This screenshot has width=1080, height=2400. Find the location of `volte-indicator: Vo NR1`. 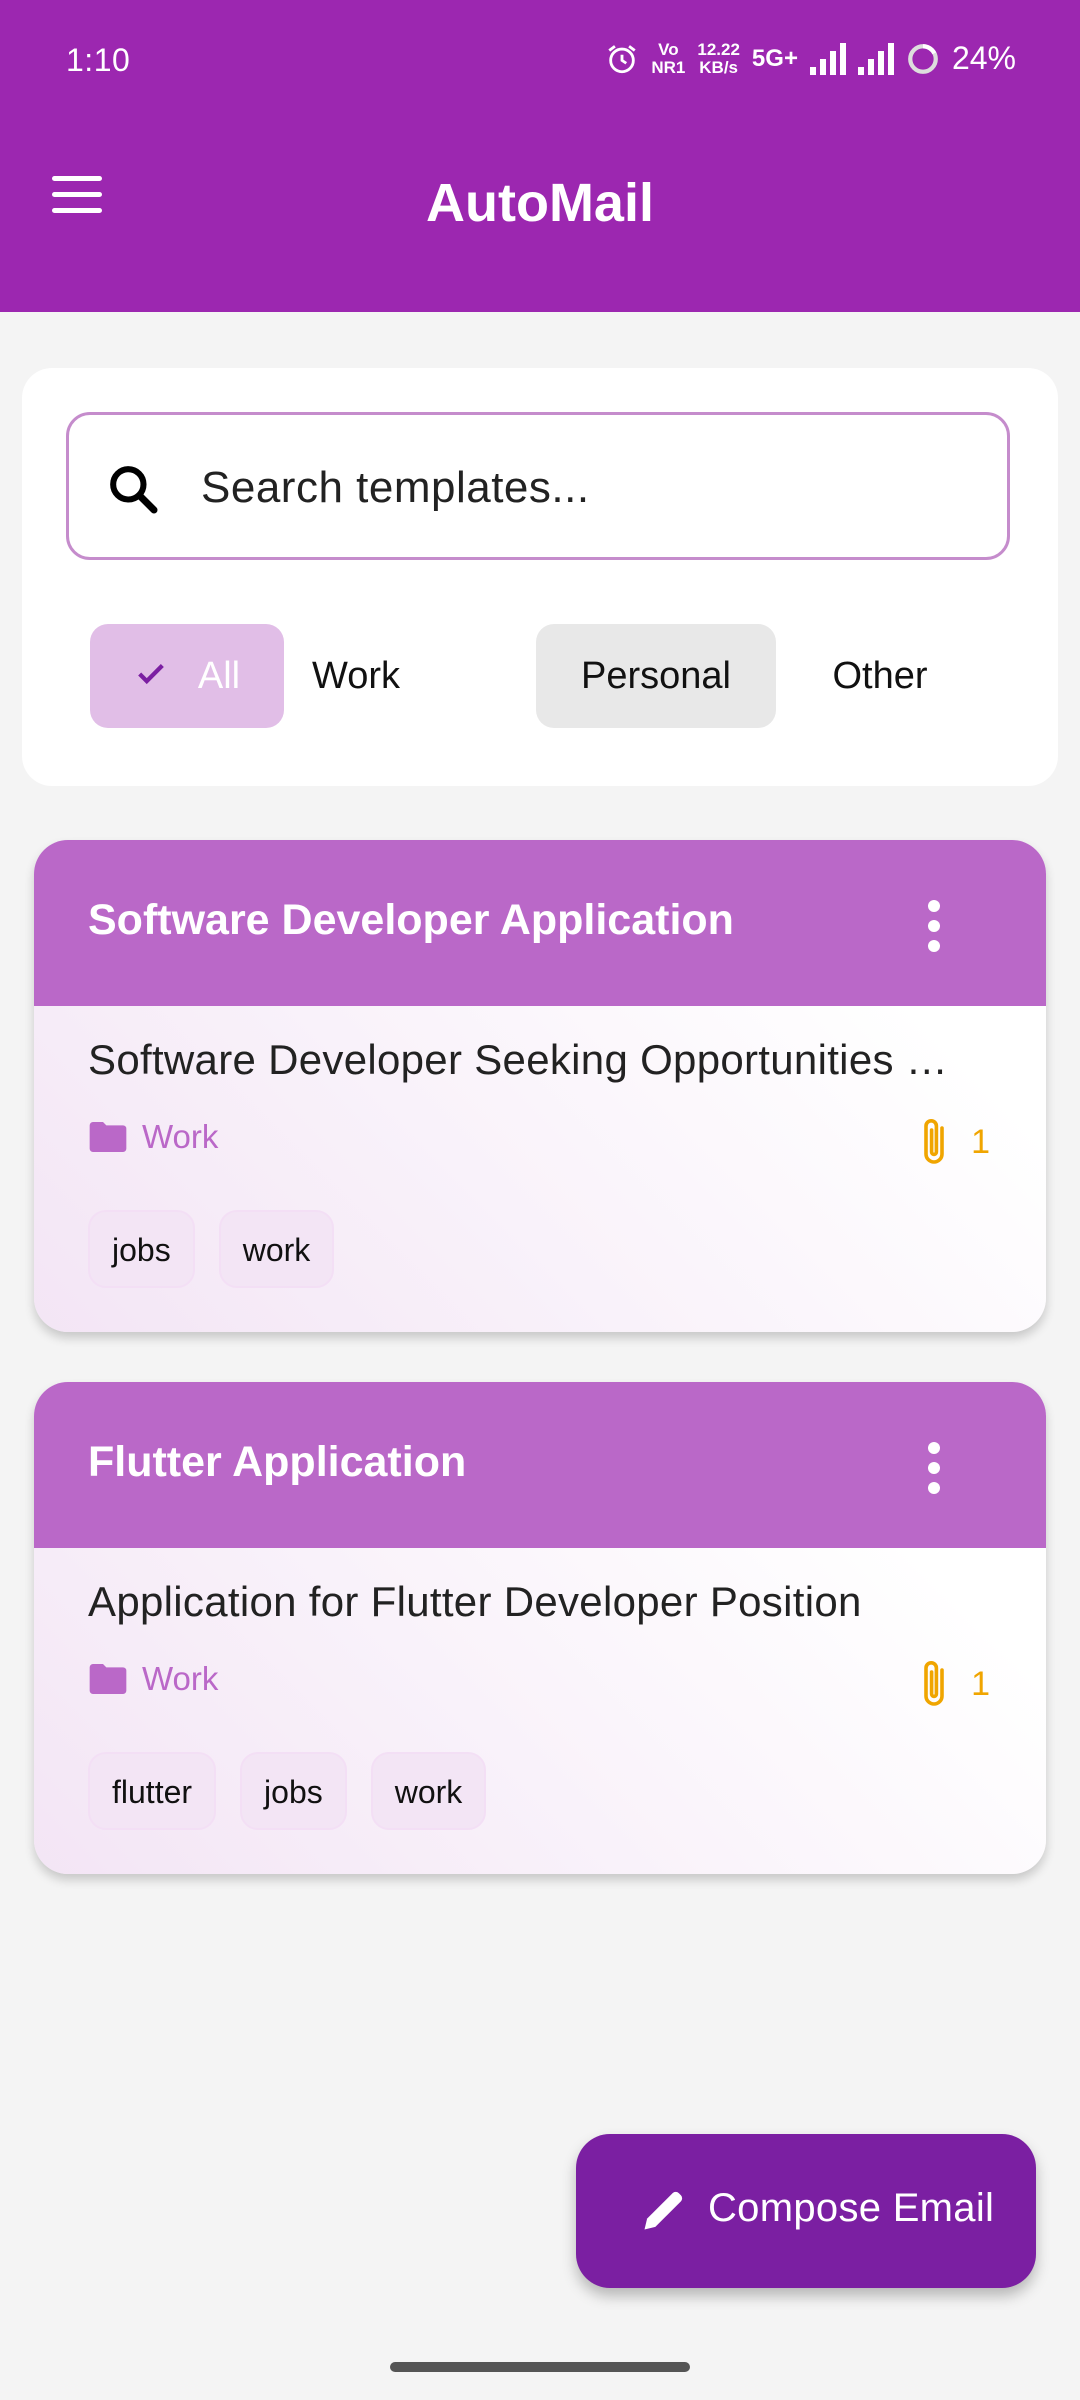

volte-indicator: Vo NR1 is located at coordinates (668, 58).